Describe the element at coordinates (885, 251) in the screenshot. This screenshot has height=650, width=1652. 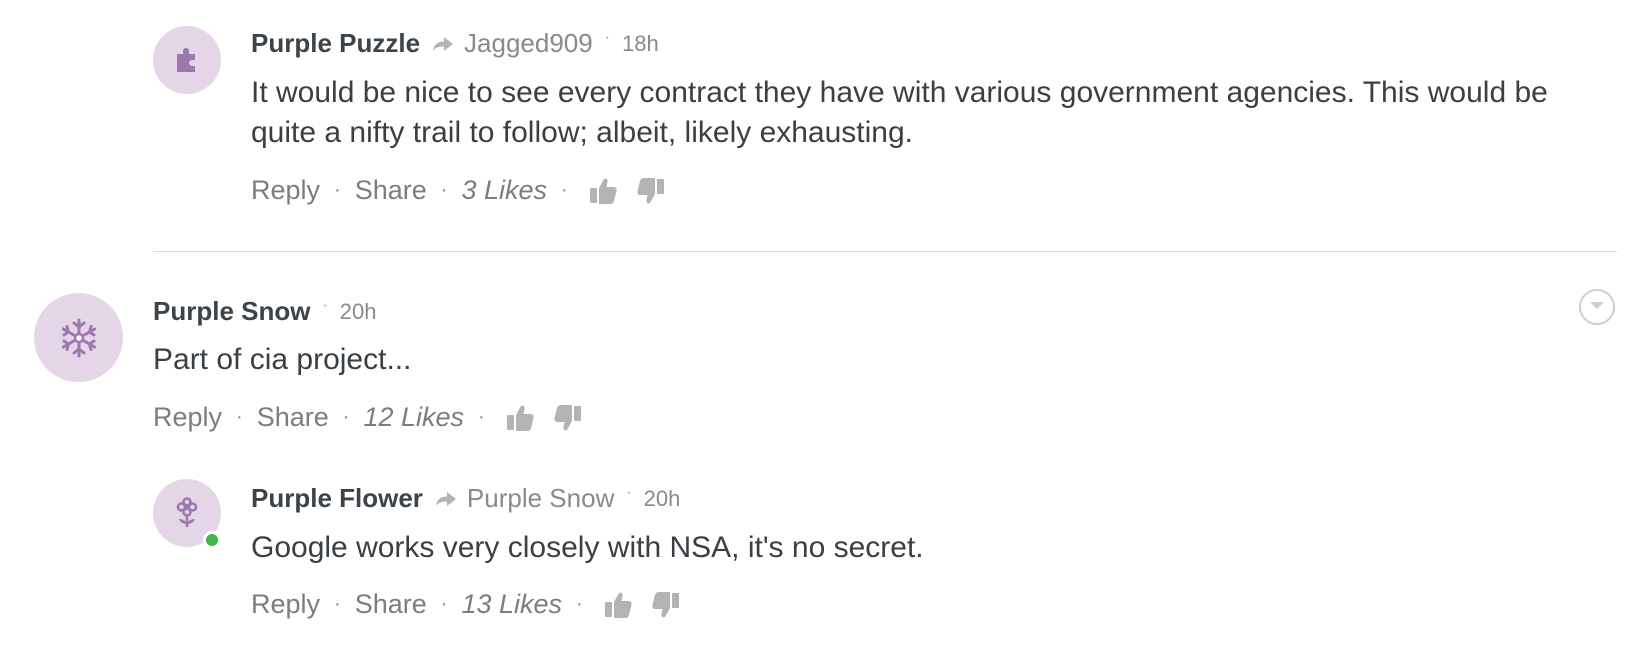
I see `comment-divider` at that location.